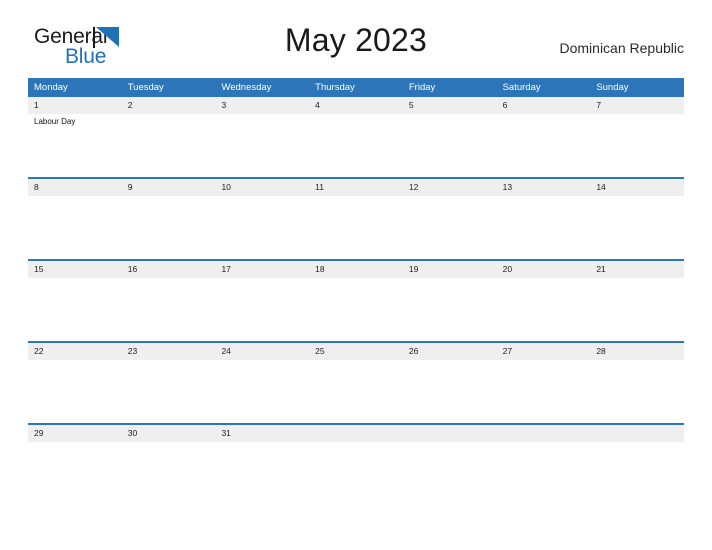  What do you see at coordinates (169, 351) in the screenshot?
I see `date-number-cell: 23` at bounding box center [169, 351].